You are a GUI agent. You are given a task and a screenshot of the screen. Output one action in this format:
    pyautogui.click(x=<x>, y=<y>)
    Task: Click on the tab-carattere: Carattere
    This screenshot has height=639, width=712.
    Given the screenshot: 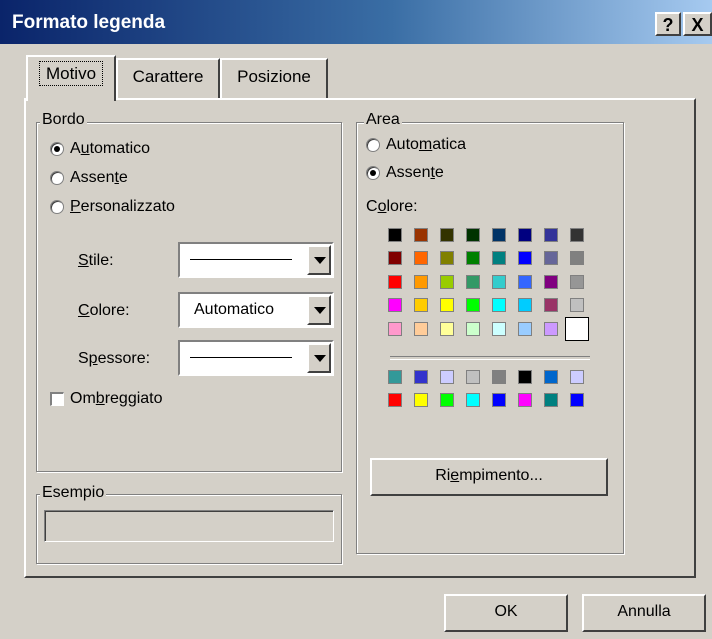 What is the action you would take?
    pyautogui.click(x=168, y=78)
    